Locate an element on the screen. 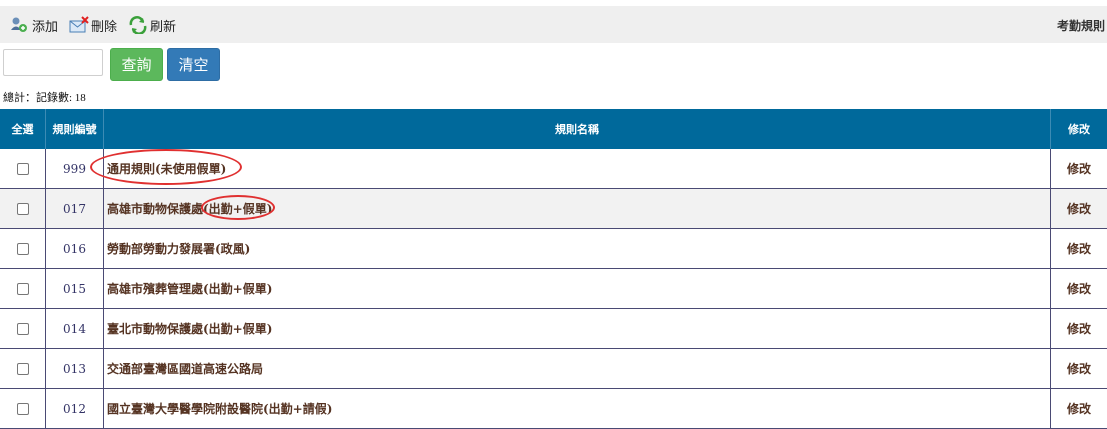 This screenshot has height=429, width=1107. rule-name: 高雄市殯葬管理處(出勤+假單) is located at coordinates (576, 288).